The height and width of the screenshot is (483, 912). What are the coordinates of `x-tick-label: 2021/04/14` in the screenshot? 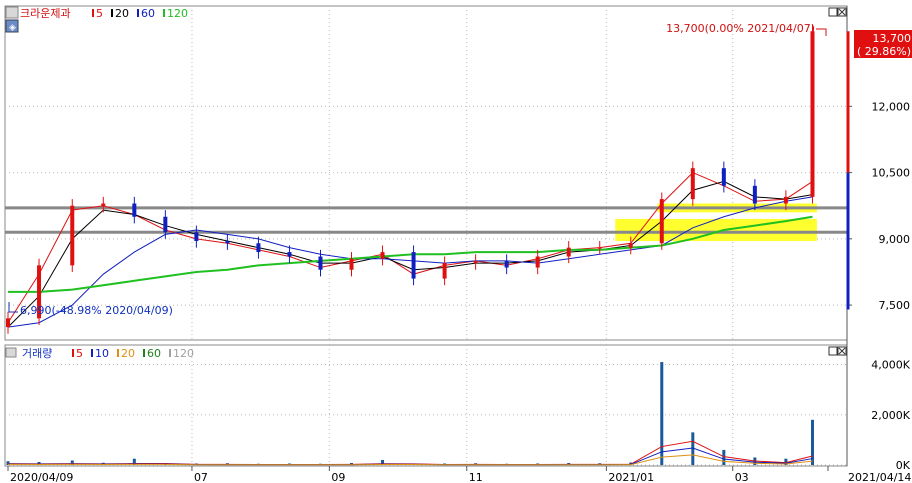 It's located at (879, 477).